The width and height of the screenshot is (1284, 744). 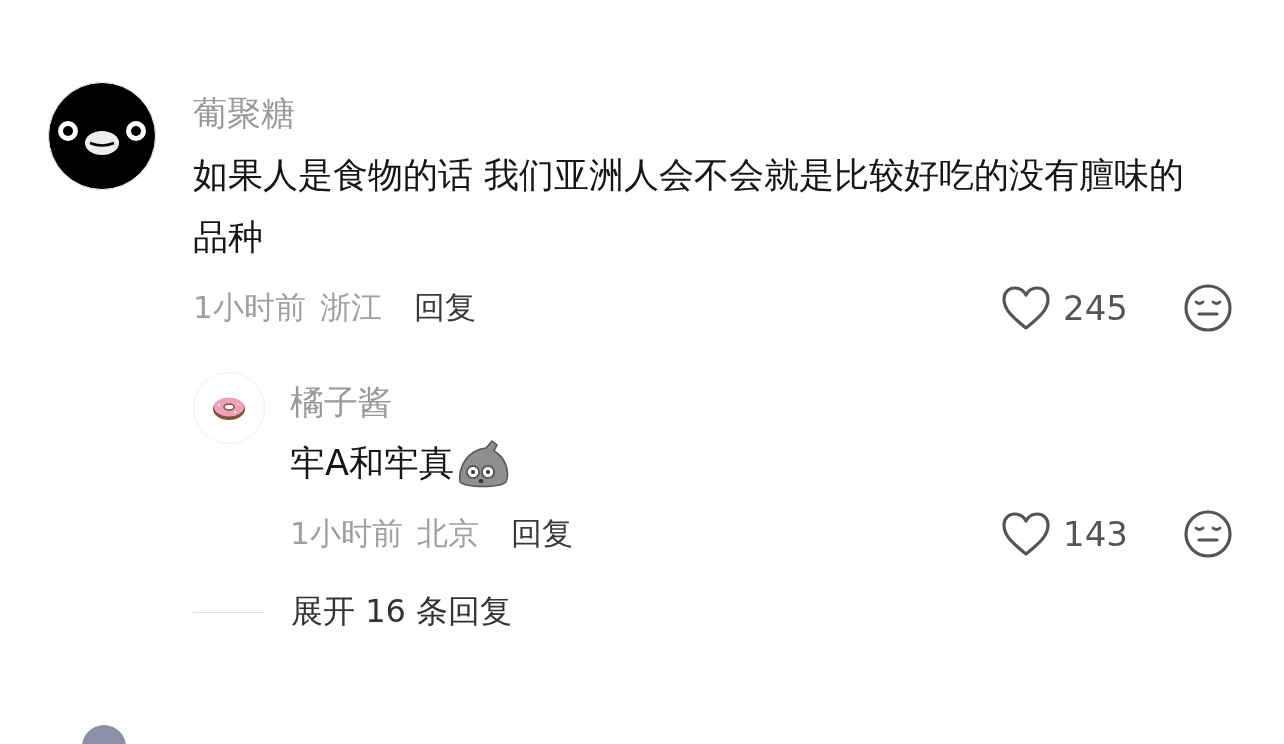 What do you see at coordinates (1095, 308) in the screenshot?
I see `like-count: 245` at bounding box center [1095, 308].